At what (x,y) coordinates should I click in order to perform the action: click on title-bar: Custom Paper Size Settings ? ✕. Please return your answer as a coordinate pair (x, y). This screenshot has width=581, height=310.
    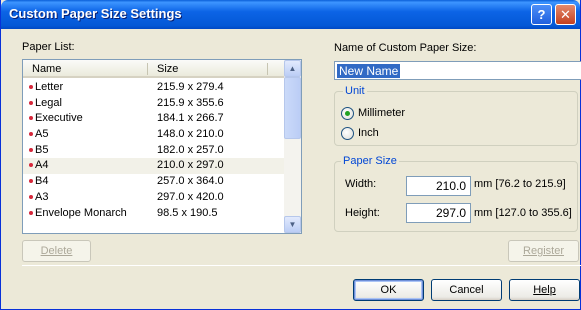
    Looking at the image, I should click on (290, 14).